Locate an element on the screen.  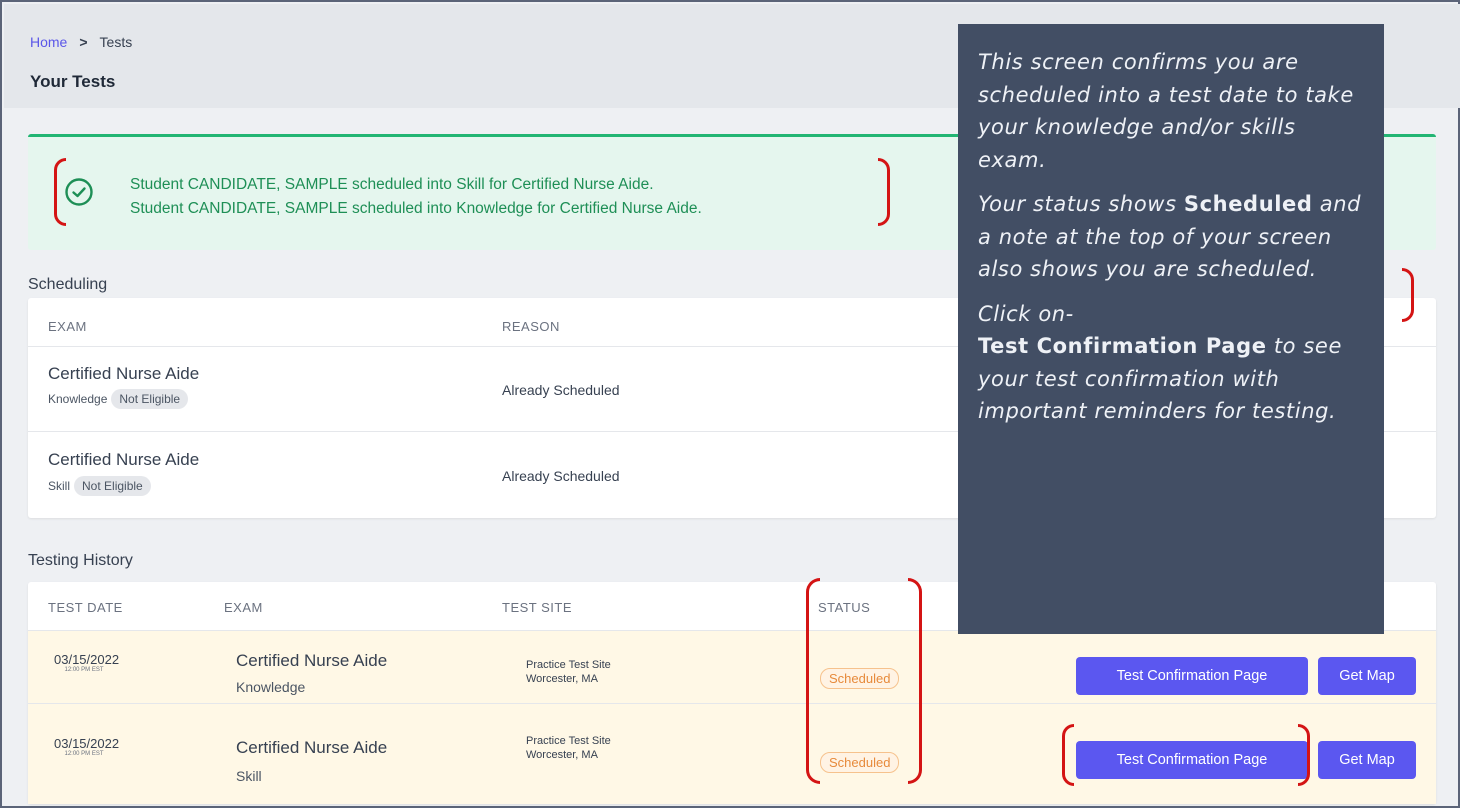
breadcrumb-home-link: Home is located at coordinates (48, 42).